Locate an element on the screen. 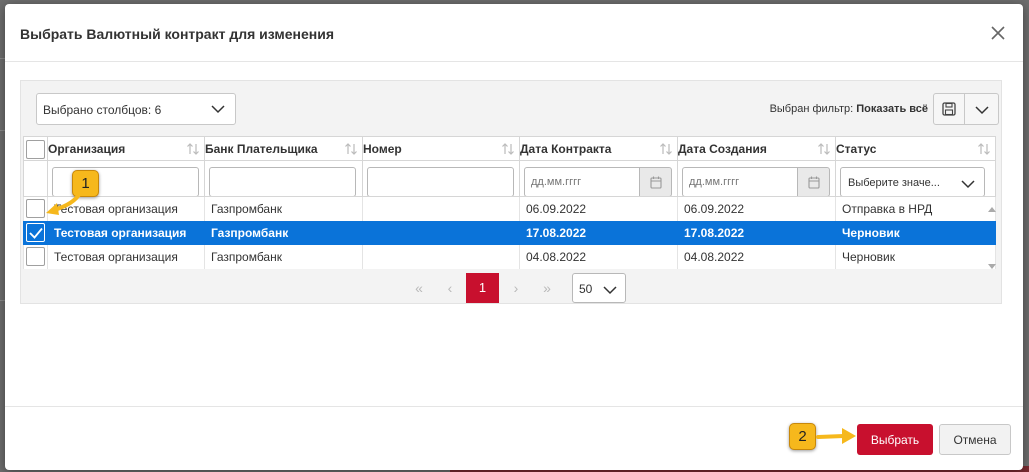 The image size is (1029, 472). filter-info: Выбран фильтр: Показать всё is located at coordinates (849, 109).